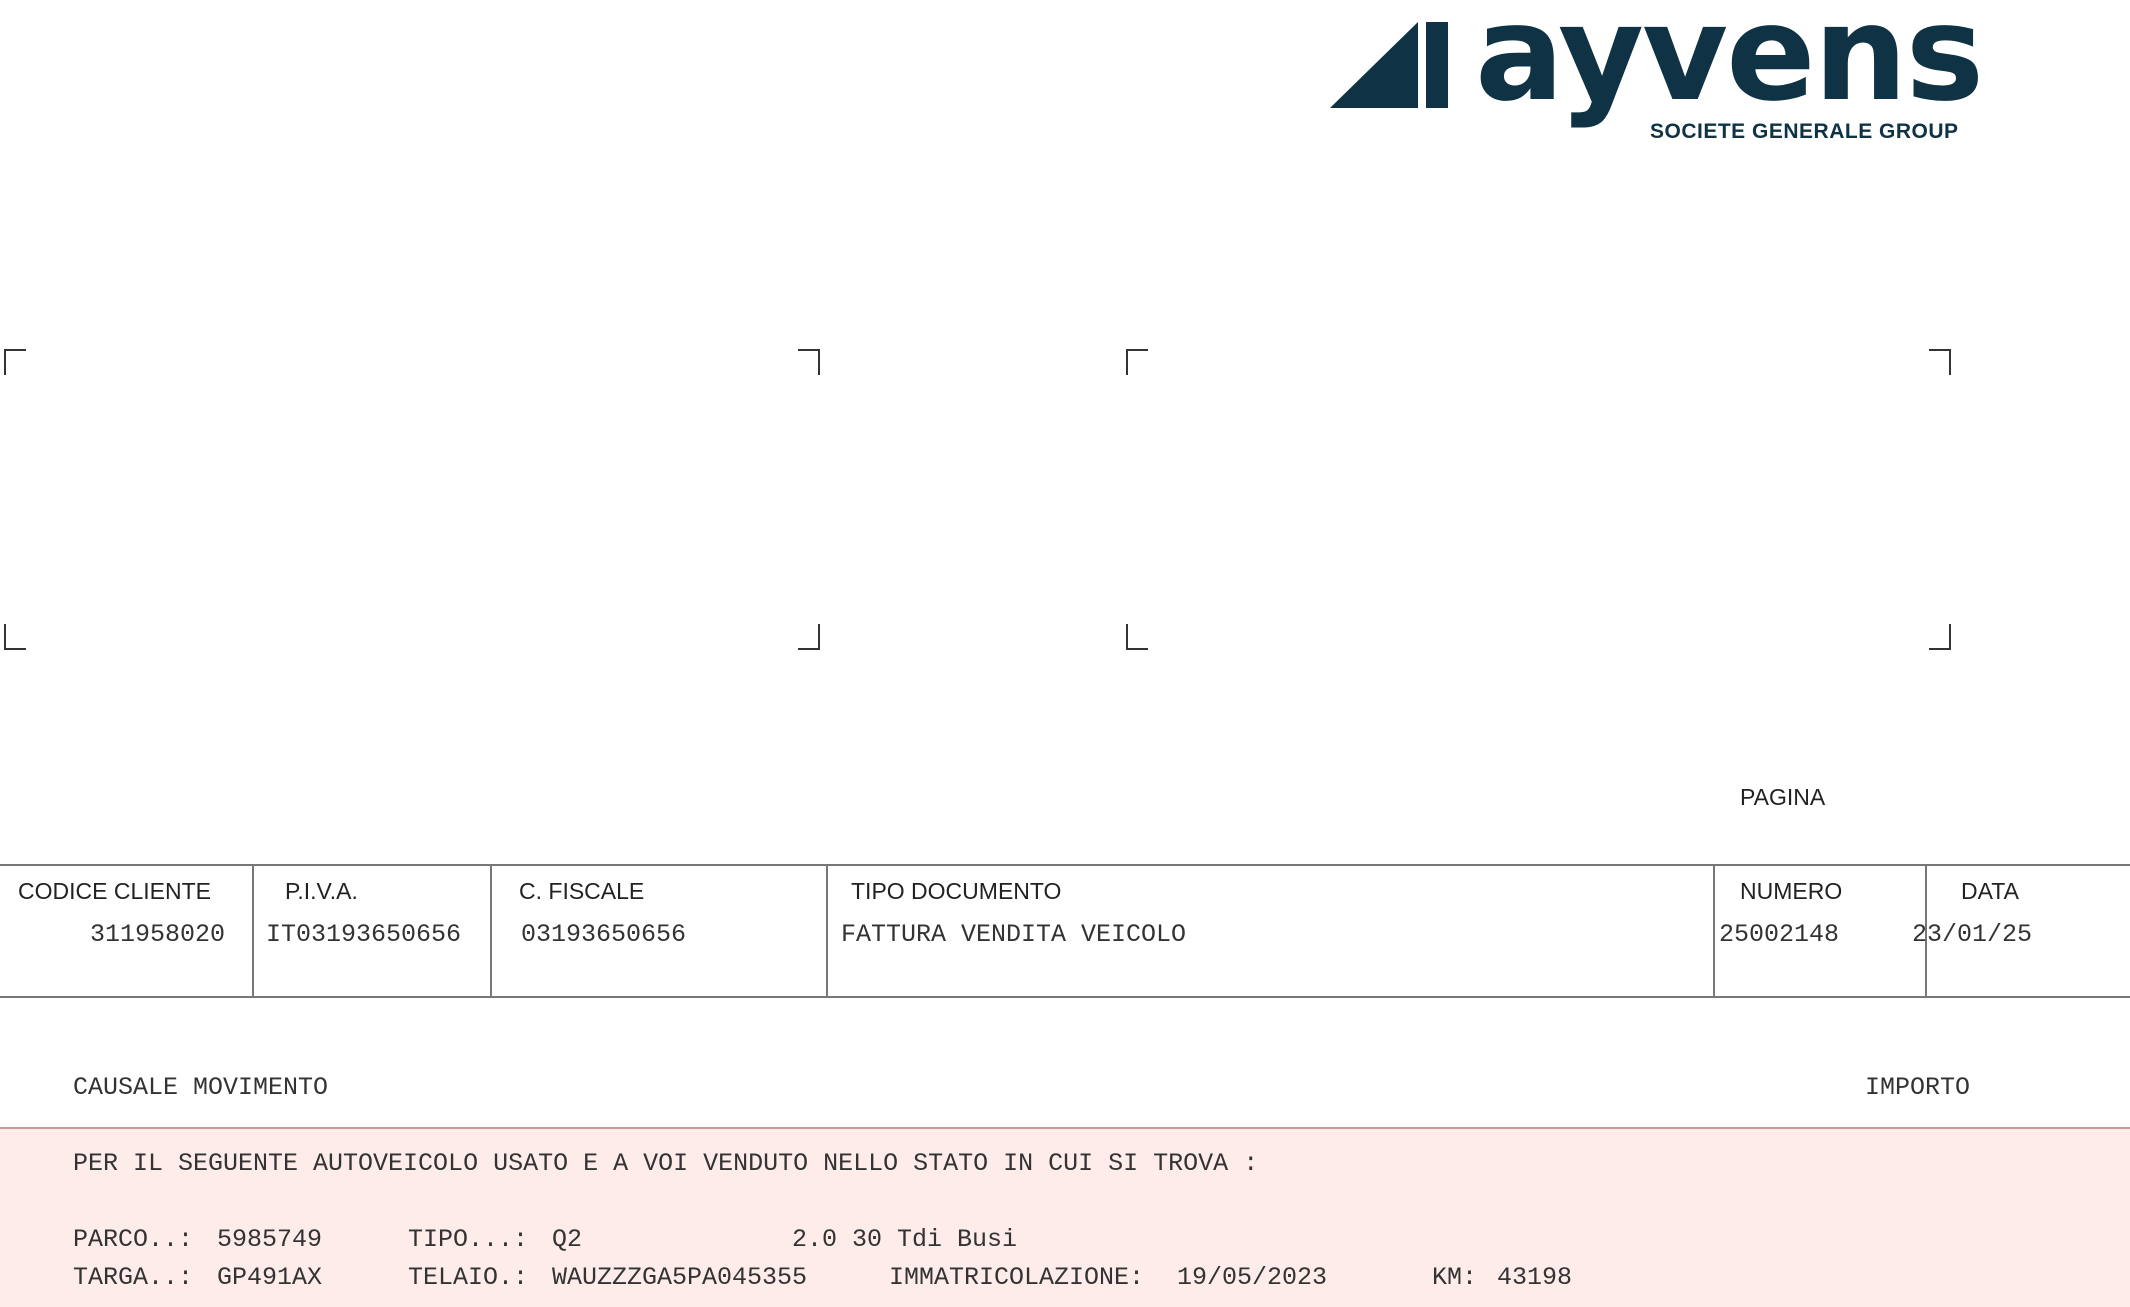 This screenshot has height=1307, width=2130. Describe the element at coordinates (680, 1277) in the screenshot. I see `telaio-value: WAUZZZGA5PA045355` at that location.